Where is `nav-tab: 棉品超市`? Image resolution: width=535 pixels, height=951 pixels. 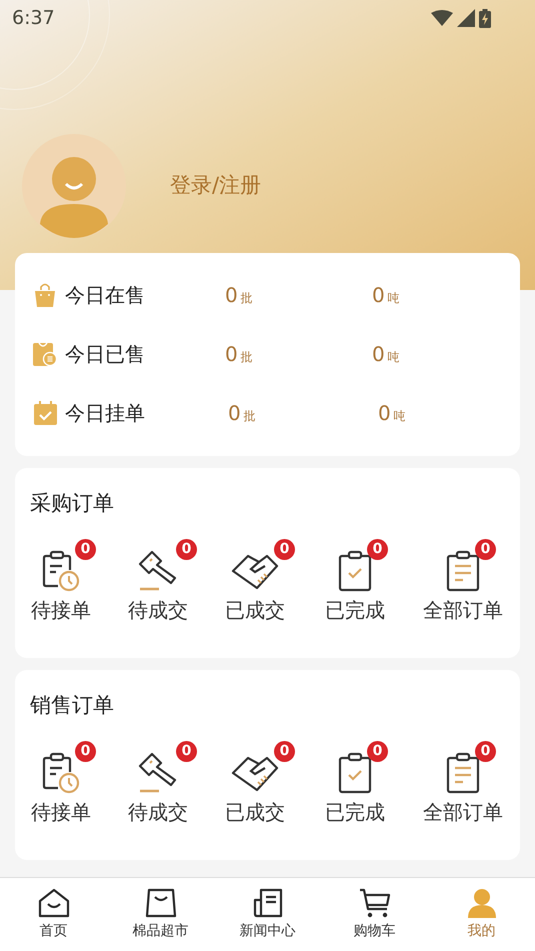 nav-tab: 棉品超市 is located at coordinates (160, 914).